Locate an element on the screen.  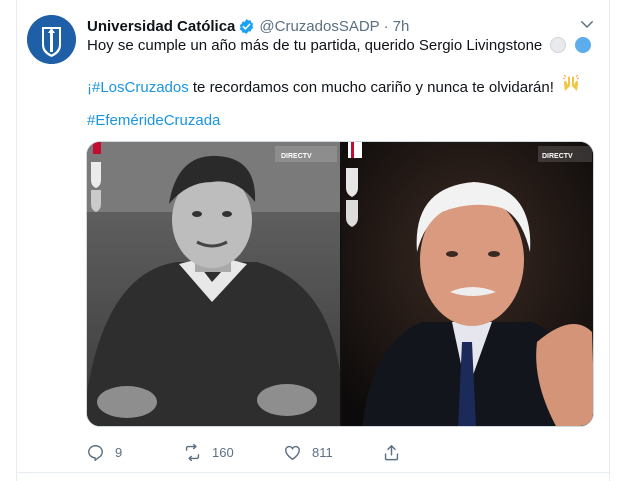
tweet-text-line-3: #Efeméride​Cruzada is located at coordinates (153, 121).